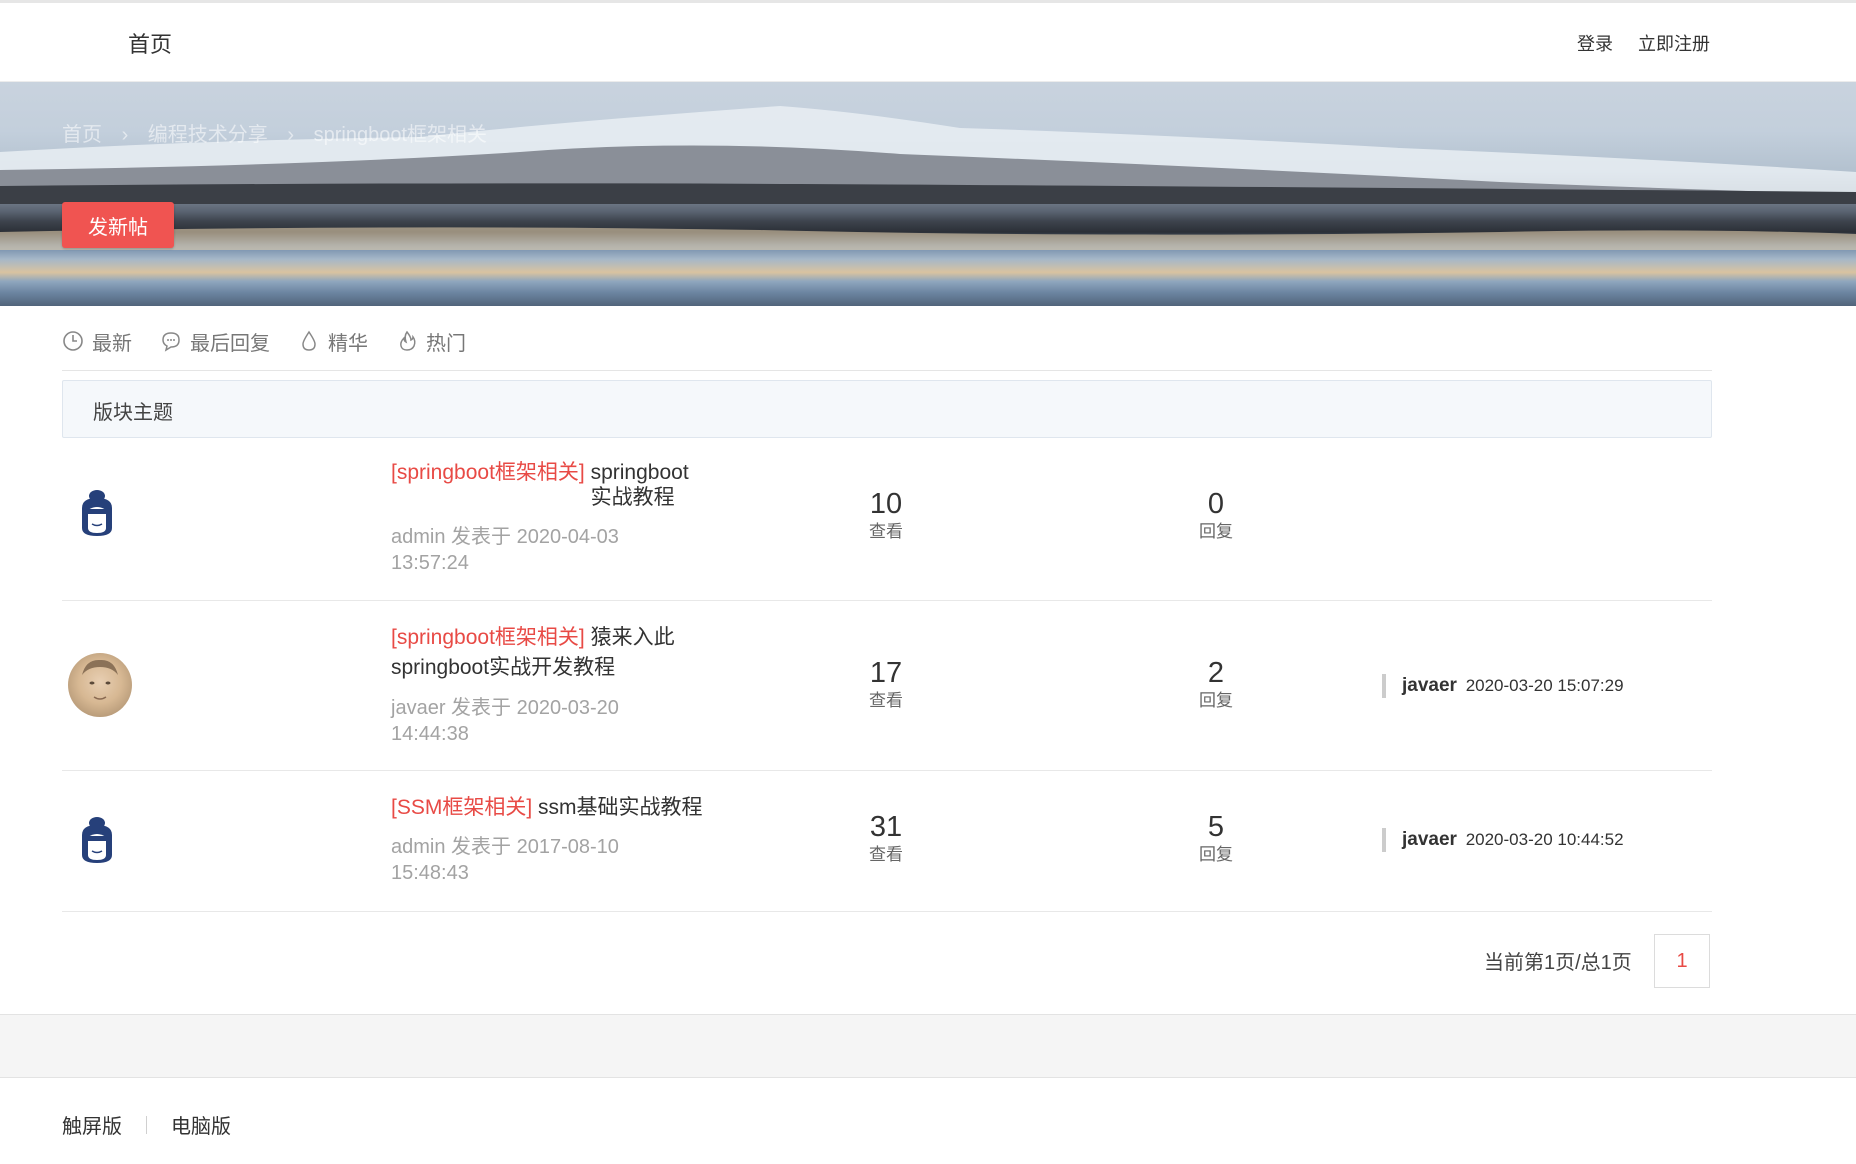 This screenshot has height=1164, width=1856. I want to click on thread-time: 14:44:38, so click(430, 734).